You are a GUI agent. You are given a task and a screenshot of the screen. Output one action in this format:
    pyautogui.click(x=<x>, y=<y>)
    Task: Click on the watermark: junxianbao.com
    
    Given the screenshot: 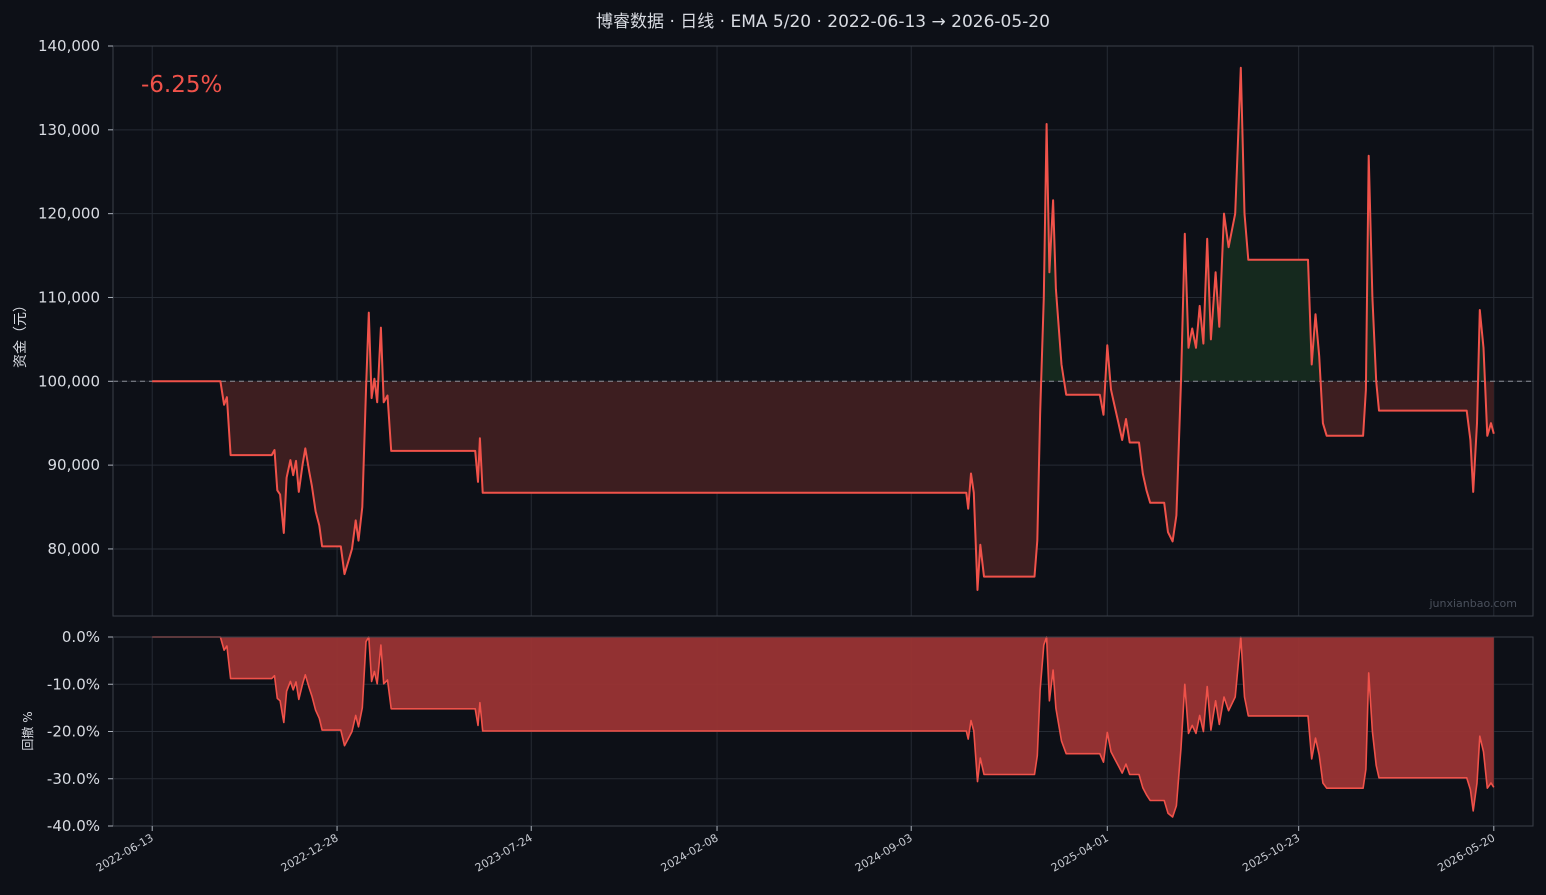 What is the action you would take?
    pyautogui.click(x=1472, y=603)
    